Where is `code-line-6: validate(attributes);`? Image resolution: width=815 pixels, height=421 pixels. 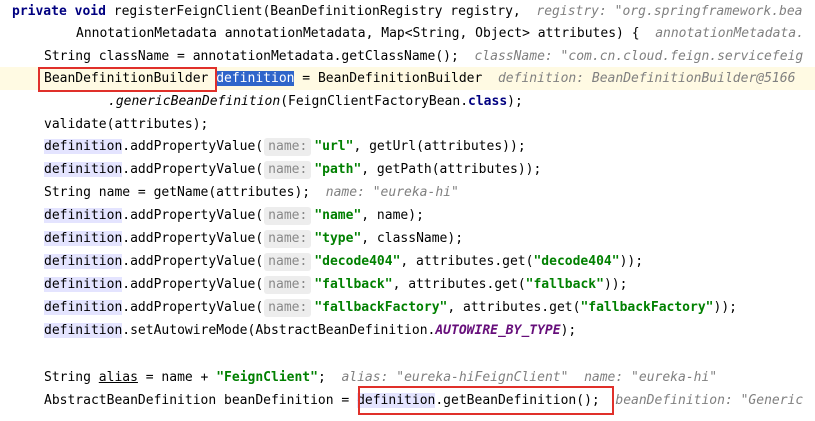 code-line-6: validate(attributes); is located at coordinates (429, 124).